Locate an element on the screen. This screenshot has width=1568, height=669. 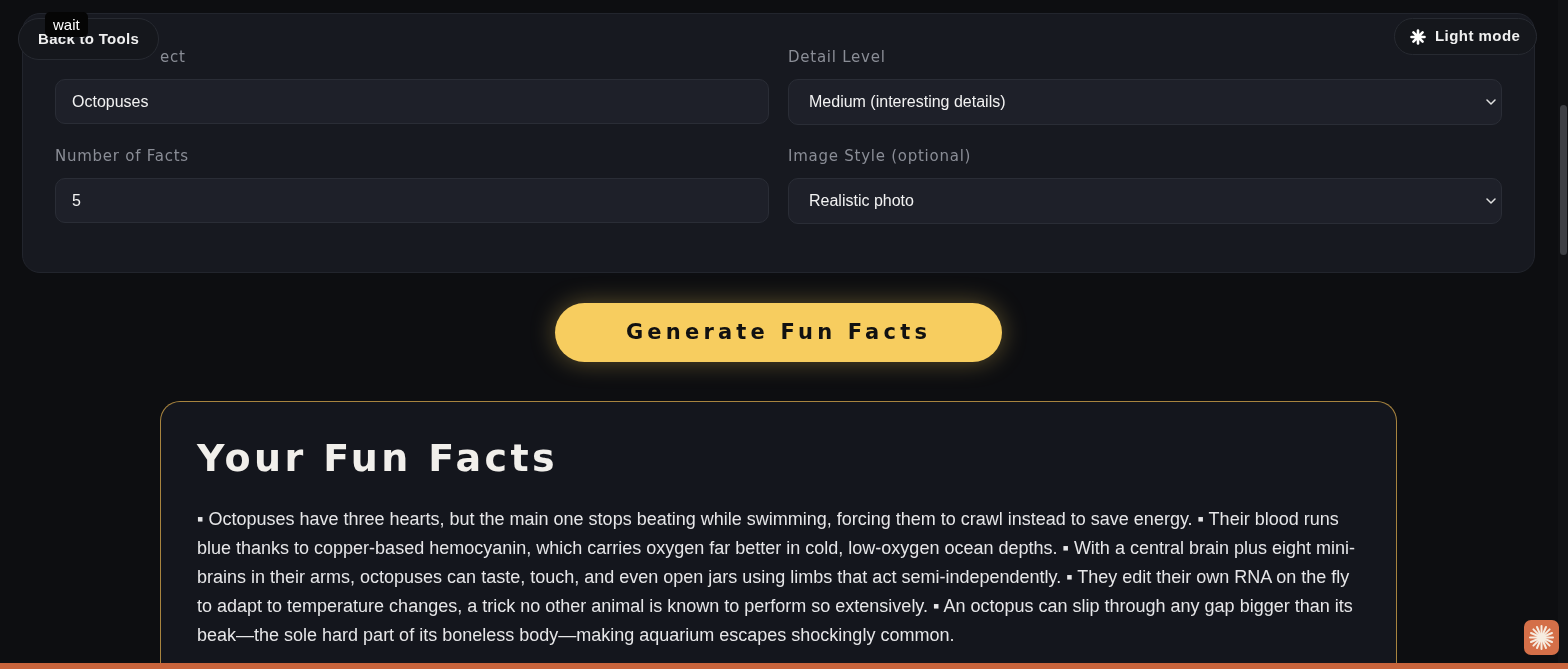
field-label: ect is located at coordinates (173, 57).